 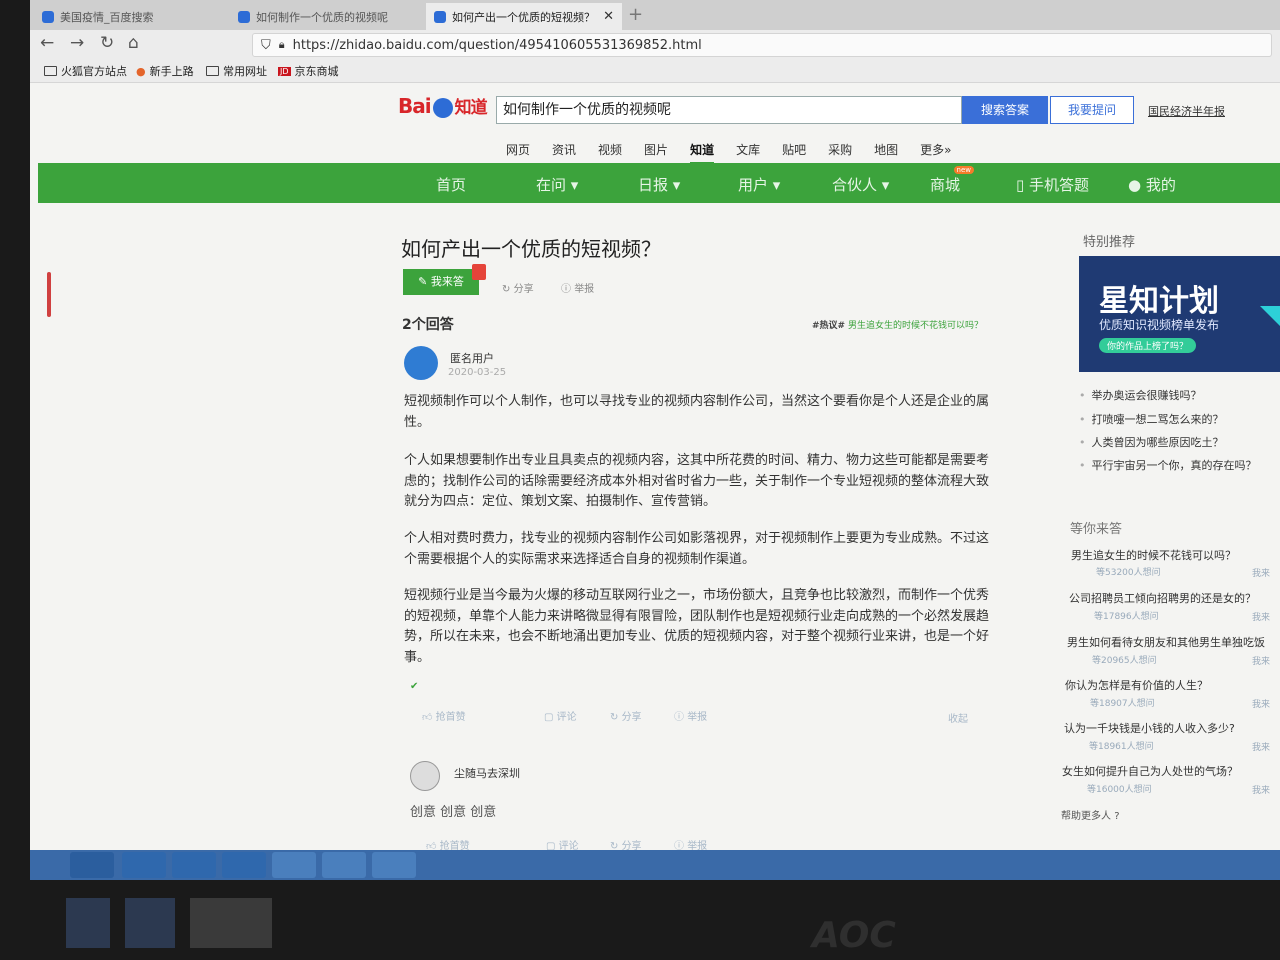 I want to click on cat-wenku: 文库, so click(x=748, y=152).